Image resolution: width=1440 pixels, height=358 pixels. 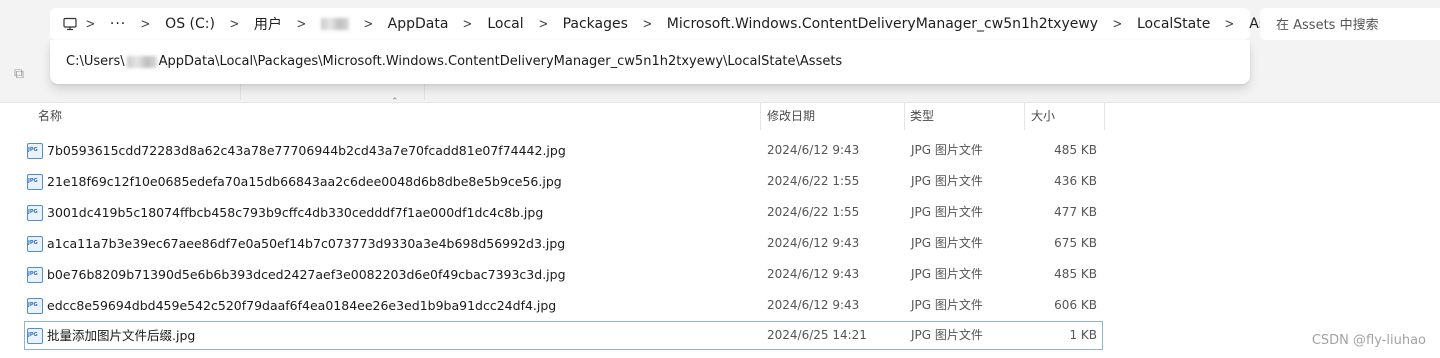 What do you see at coordinates (1075, 305) in the screenshot?
I see `file-size: 606 KB` at bounding box center [1075, 305].